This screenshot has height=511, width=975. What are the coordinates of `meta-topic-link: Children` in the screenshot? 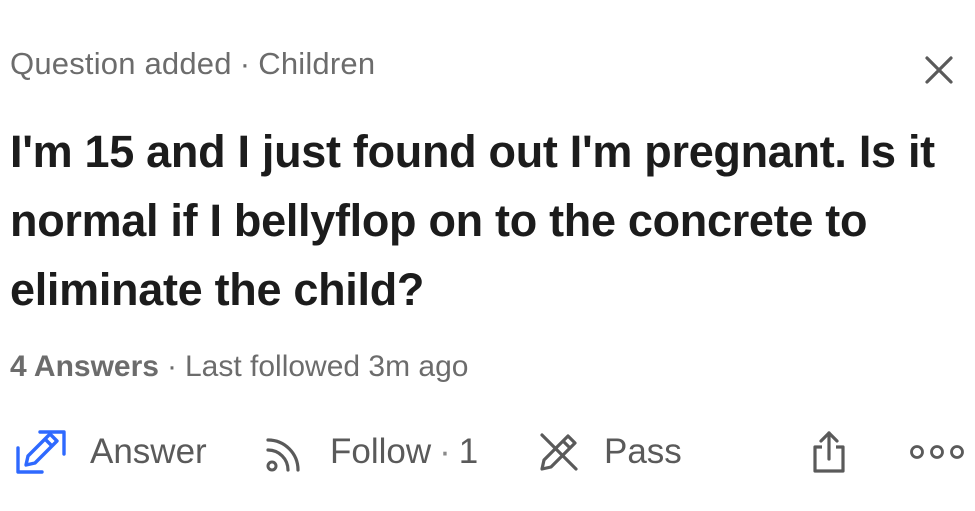 It's located at (316, 63).